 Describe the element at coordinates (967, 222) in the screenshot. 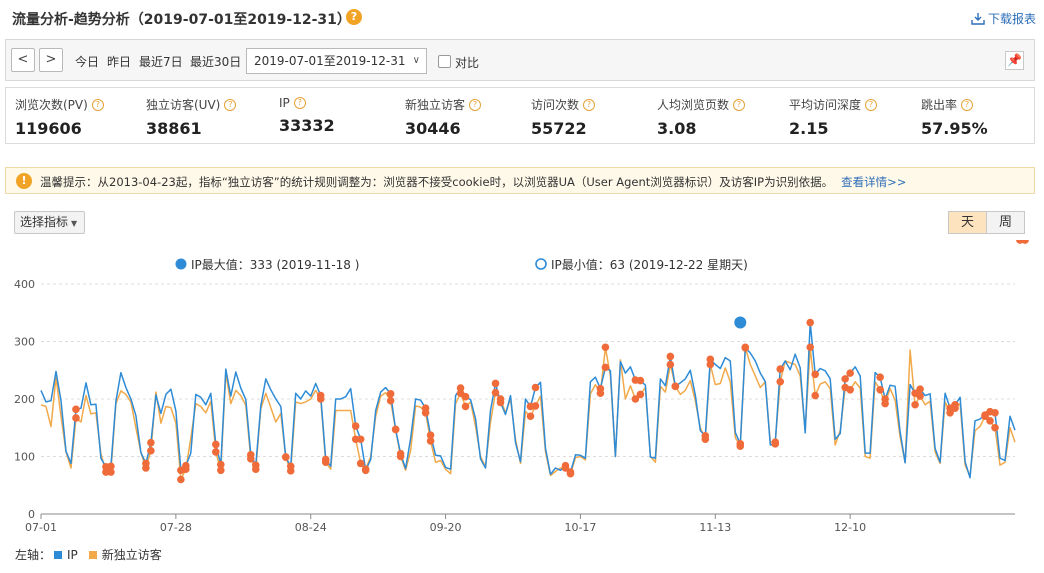

I see `granularity-day-button: 天` at that location.